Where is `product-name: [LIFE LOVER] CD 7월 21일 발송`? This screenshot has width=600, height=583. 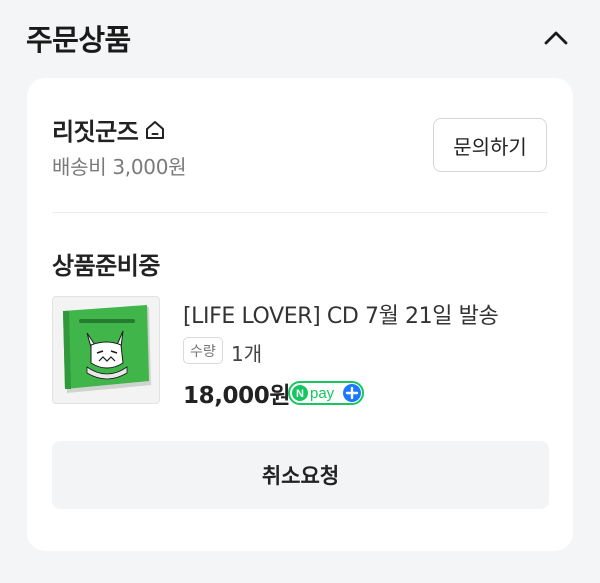 product-name: [LIFE LOVER] CD 7월 21일 발송 is located at coordinates (341, 314).